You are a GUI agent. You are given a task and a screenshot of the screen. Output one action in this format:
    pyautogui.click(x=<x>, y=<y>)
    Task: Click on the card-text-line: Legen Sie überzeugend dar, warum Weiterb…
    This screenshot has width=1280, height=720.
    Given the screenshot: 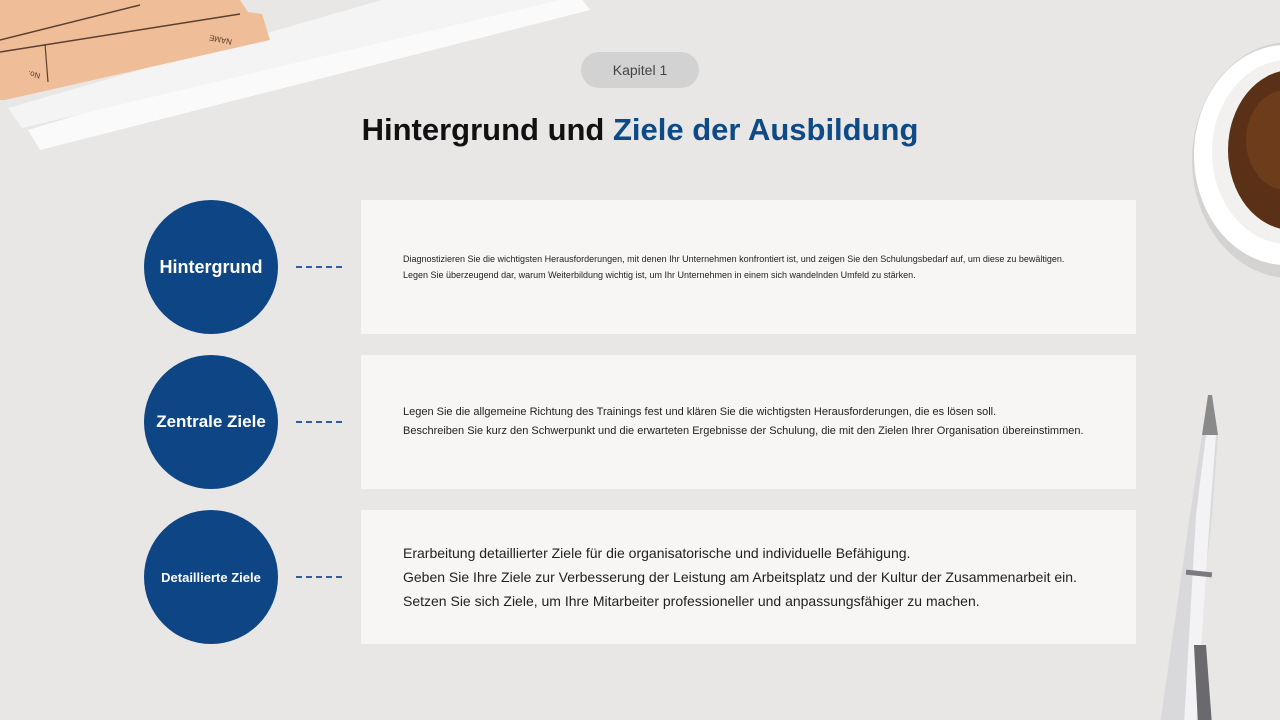 What is the action you would take?
    pyautogui.click(x=659, y=275)
    